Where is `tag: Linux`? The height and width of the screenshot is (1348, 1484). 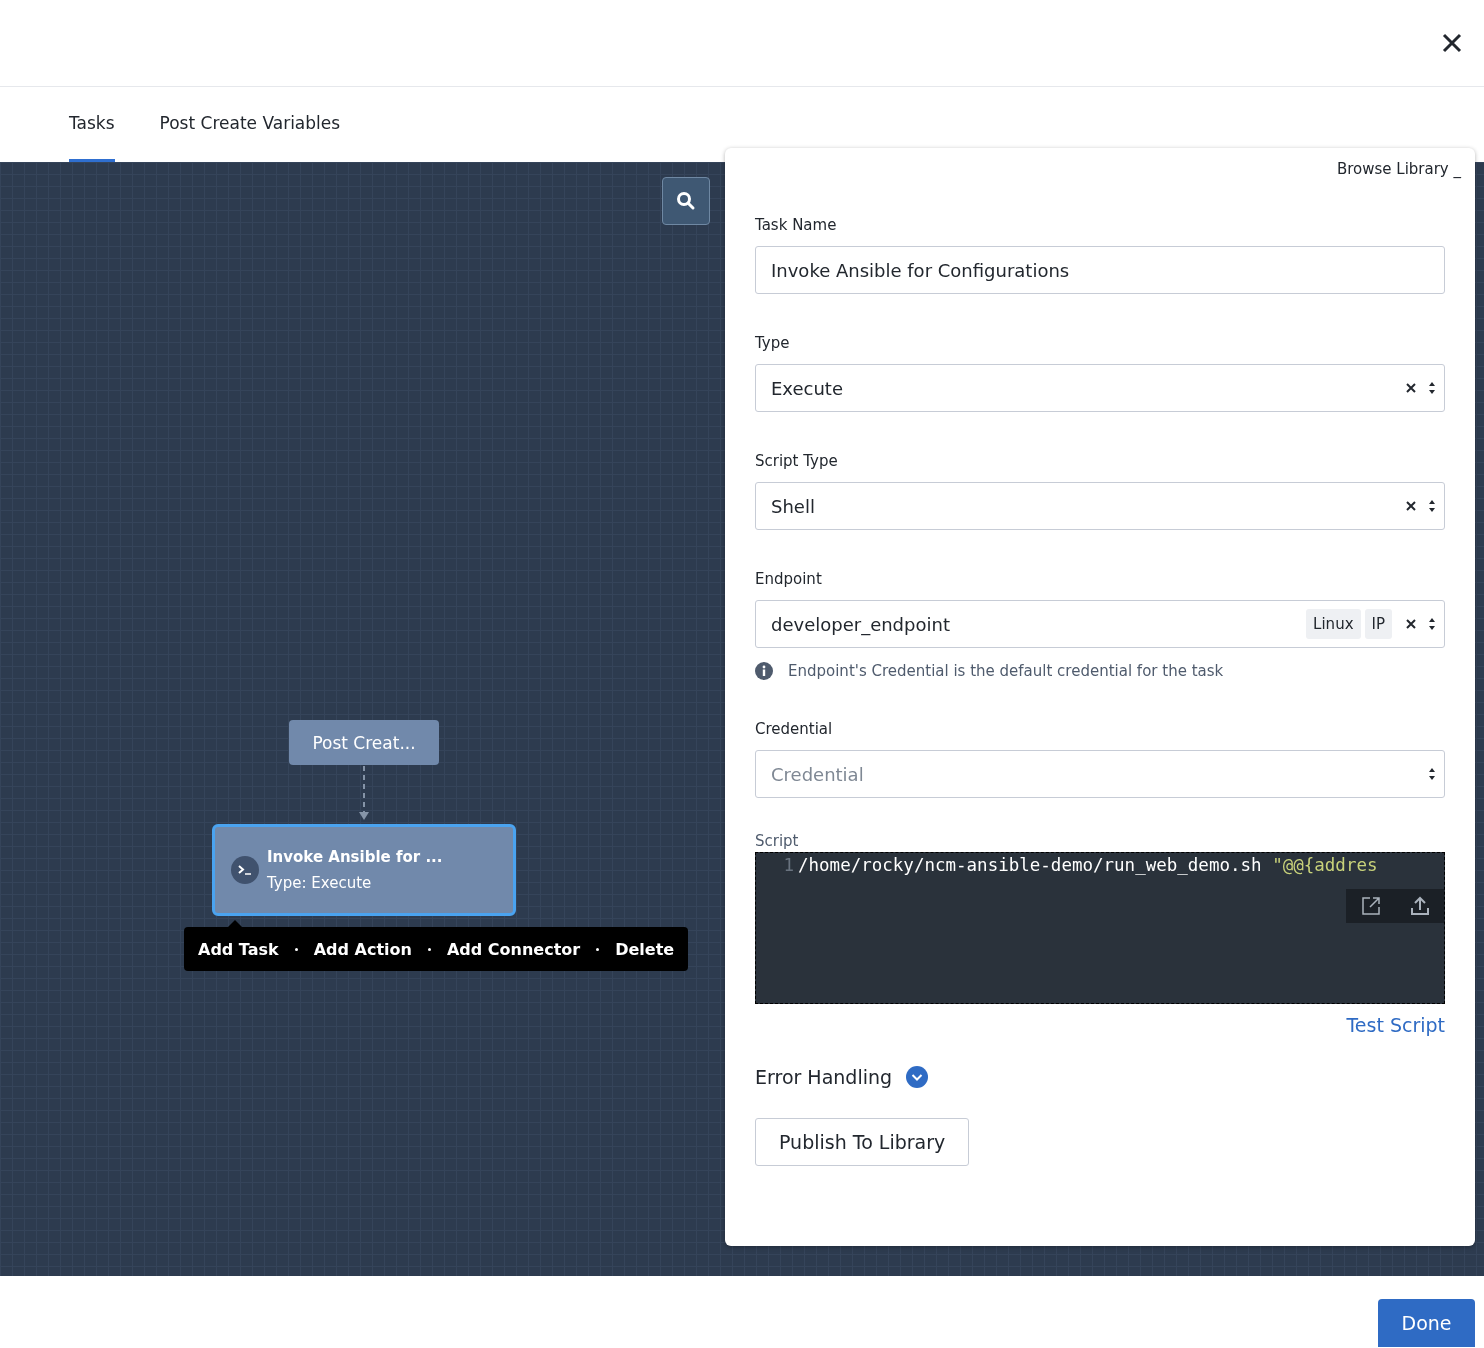
tag: Linux is located at coordinates (1333, 624).